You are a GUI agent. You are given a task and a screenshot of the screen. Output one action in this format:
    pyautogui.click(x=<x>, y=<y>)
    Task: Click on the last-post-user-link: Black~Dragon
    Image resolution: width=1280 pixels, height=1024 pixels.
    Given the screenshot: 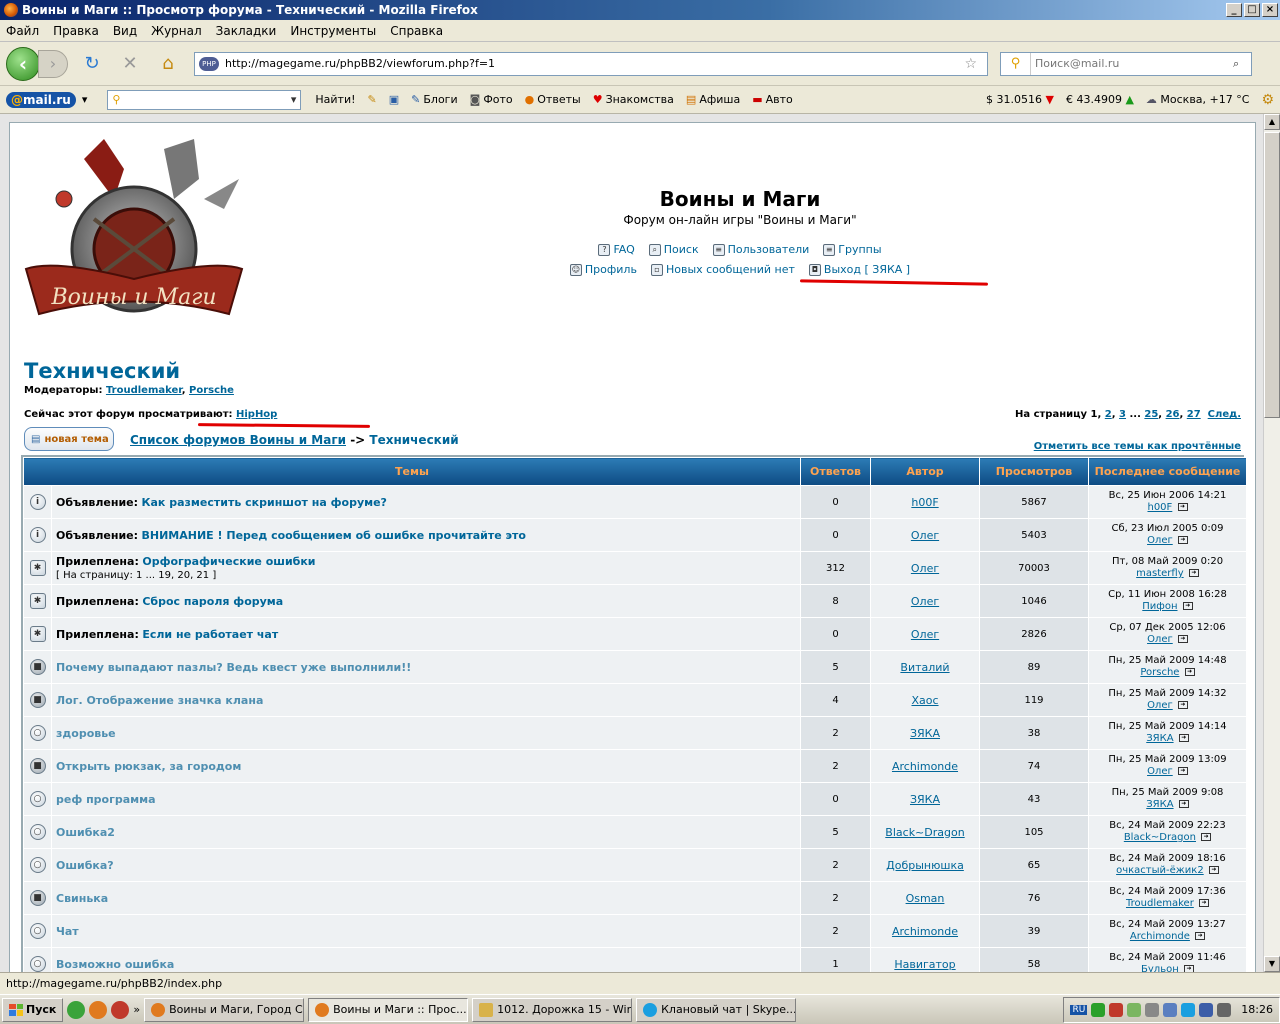 What is the action you would take?
    pyautogui.click(x=1160, y=837)
    